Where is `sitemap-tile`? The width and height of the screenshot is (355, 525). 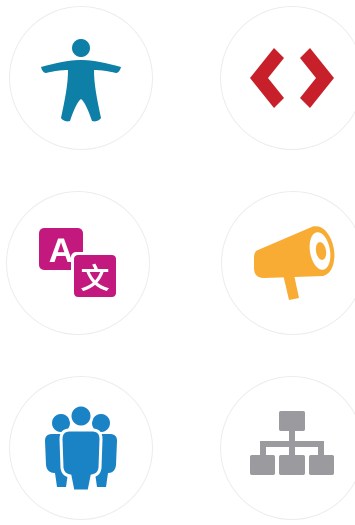 sitemap-tile is located at coordinates (287, 448).